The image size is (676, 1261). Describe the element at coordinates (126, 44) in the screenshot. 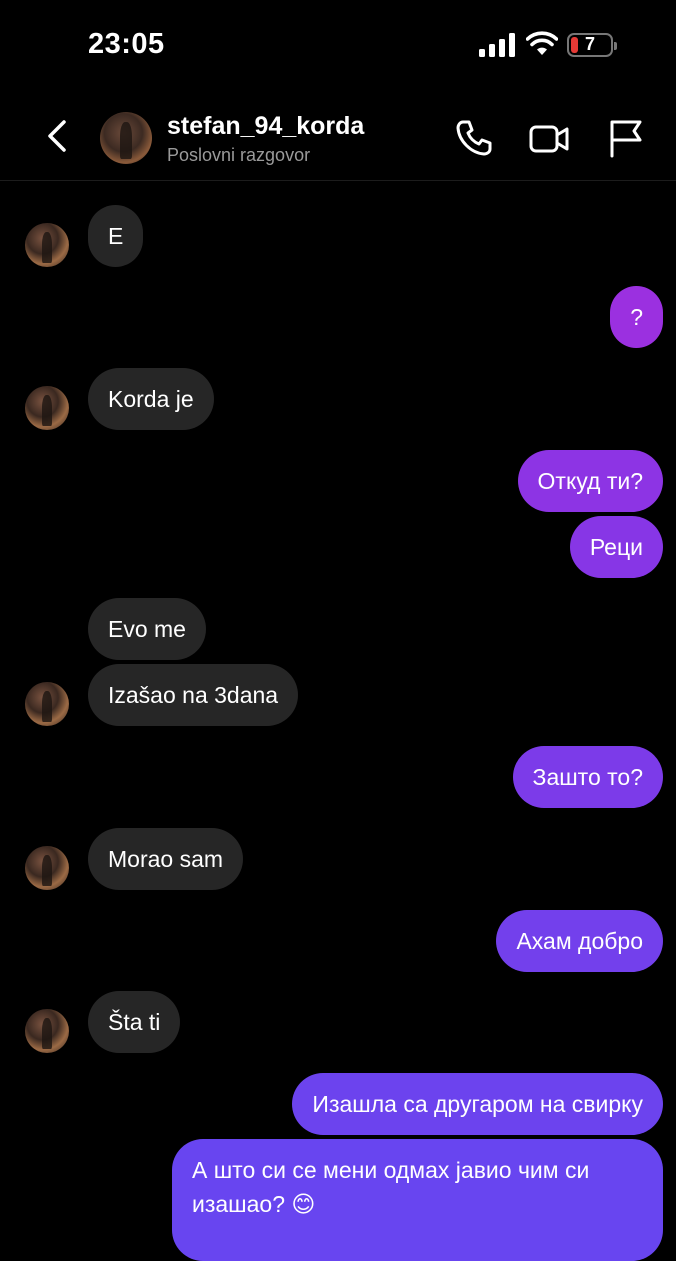

I see `status-time: 23:05` at that location.